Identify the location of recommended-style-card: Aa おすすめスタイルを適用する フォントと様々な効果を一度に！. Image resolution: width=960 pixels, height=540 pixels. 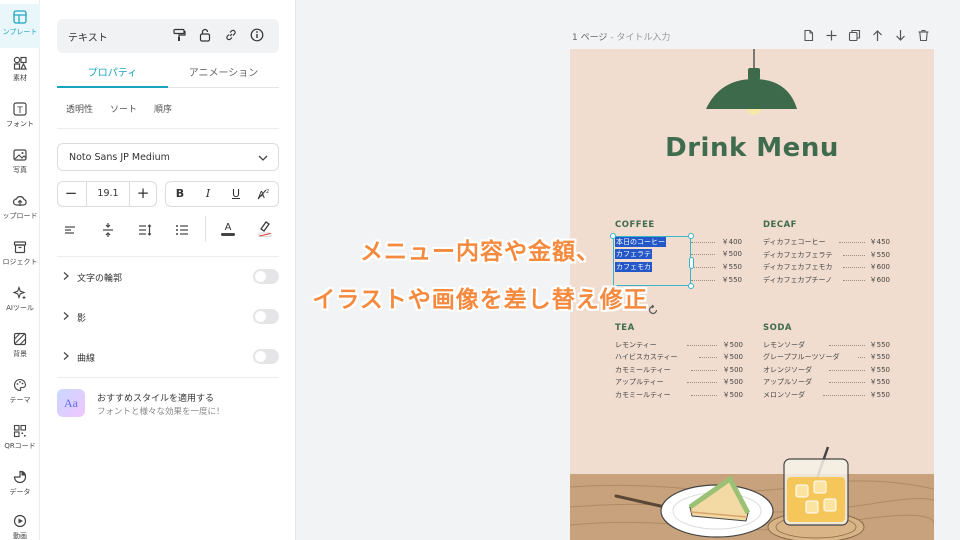
(168, 404).